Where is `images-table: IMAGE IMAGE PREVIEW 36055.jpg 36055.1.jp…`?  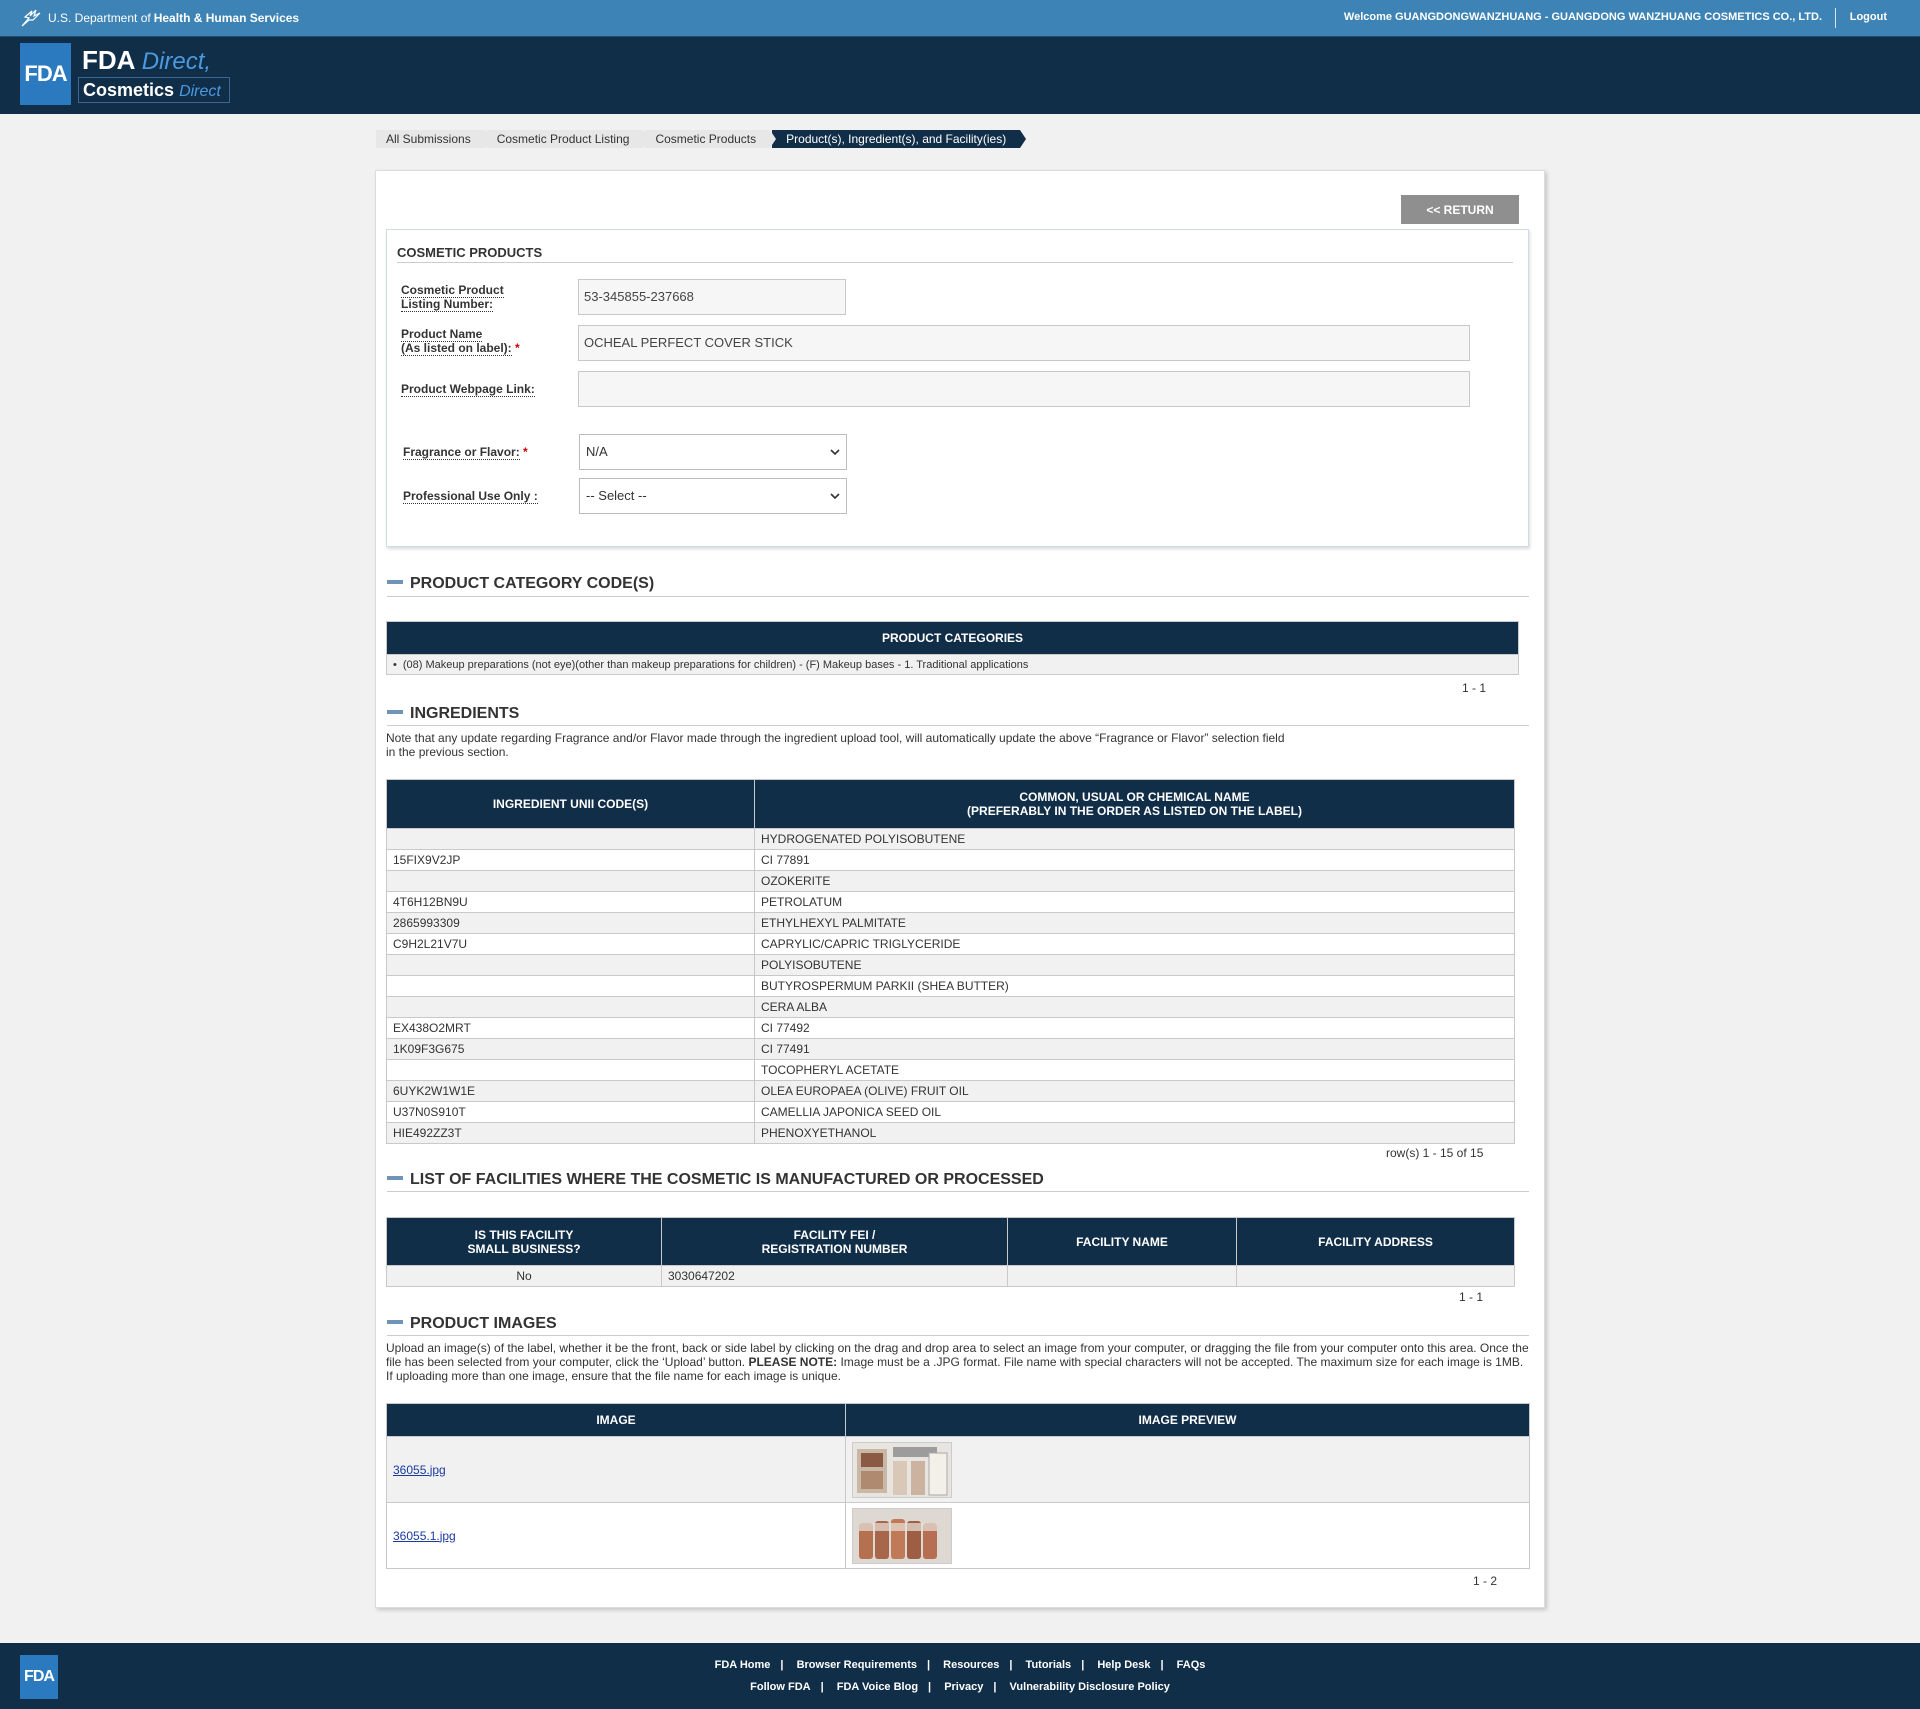
images-table: IMAGE IMAGE PREVIEW 36055.jpg 36055.1.jp… is located at coordinates (958, 1486).